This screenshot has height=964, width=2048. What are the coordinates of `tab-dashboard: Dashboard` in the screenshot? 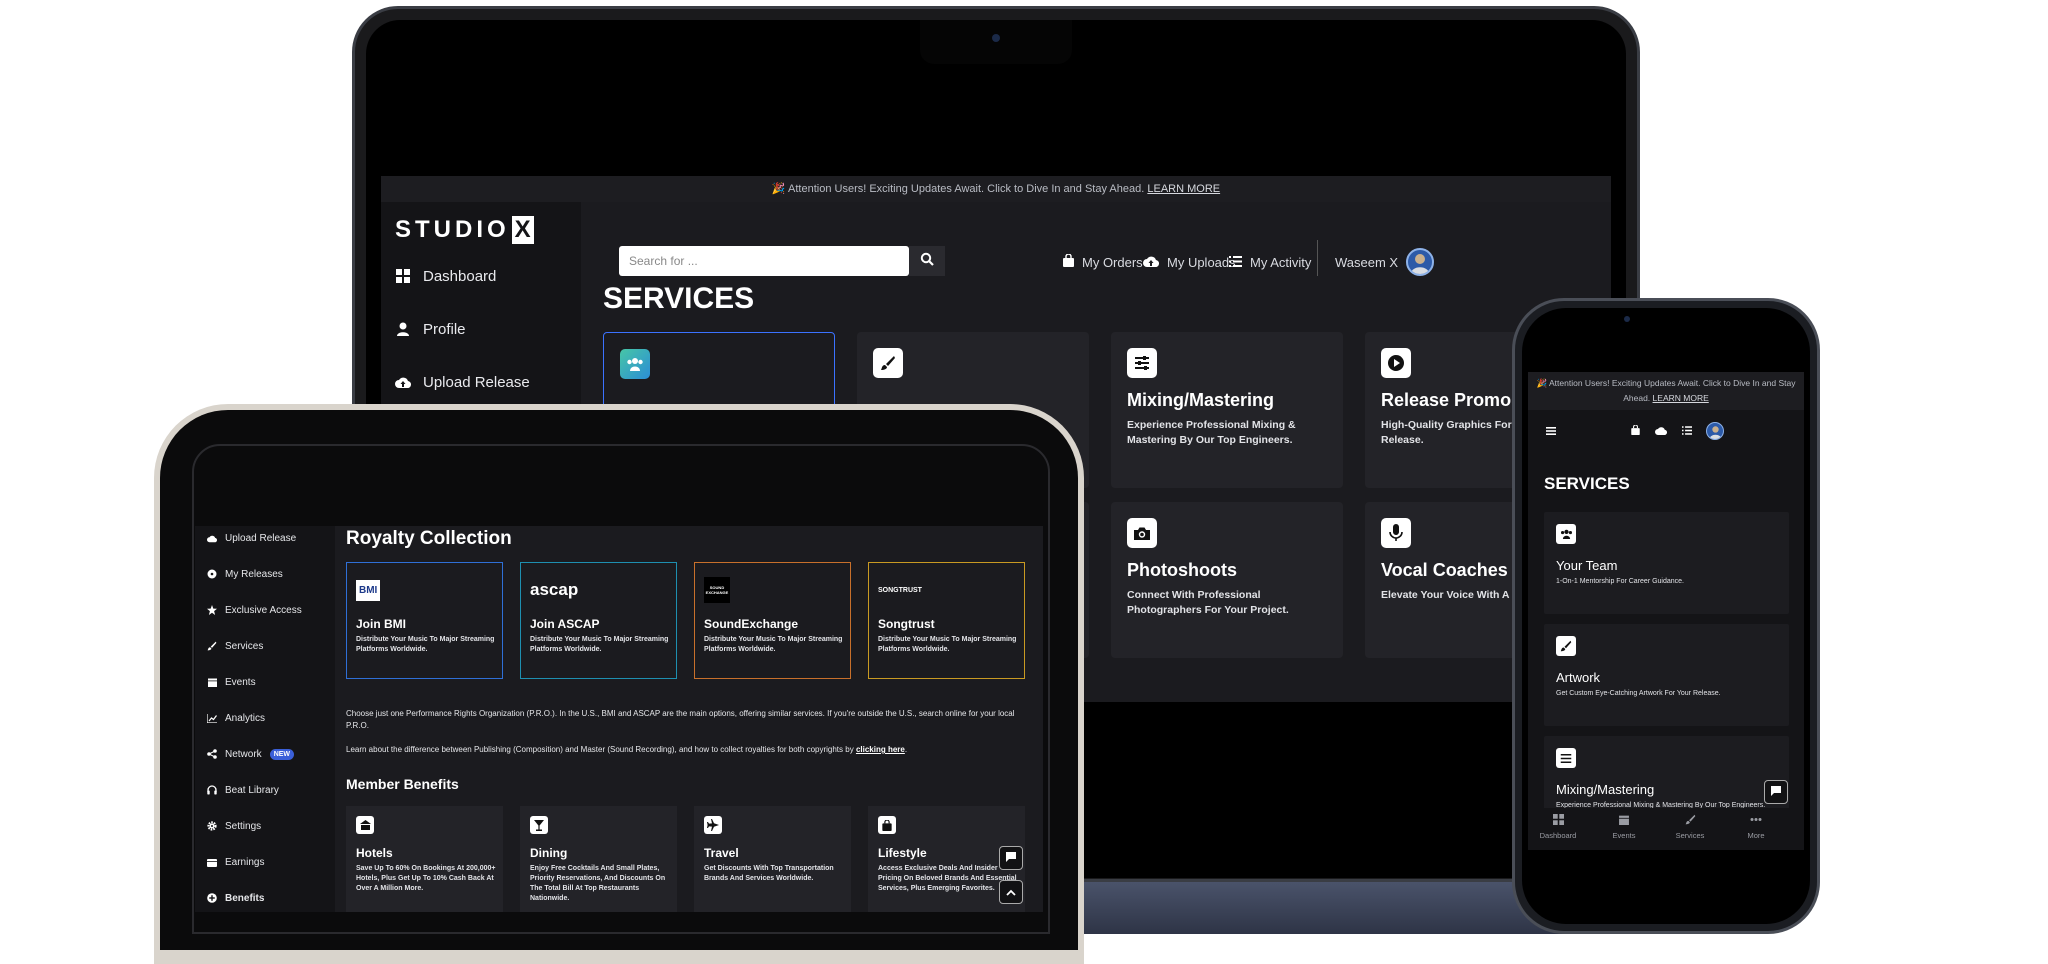 It's located at (1558, 831).